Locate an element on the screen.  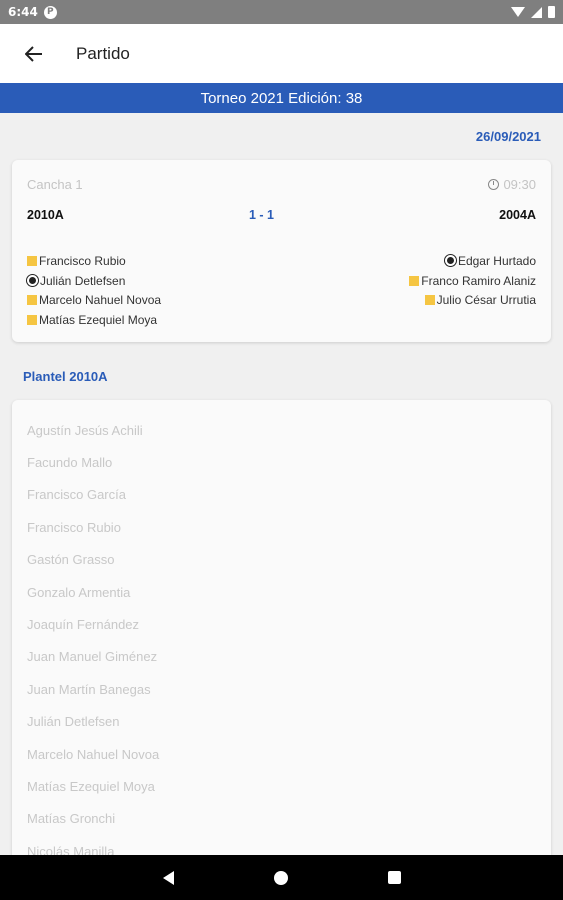
list-item: Gastón Grasso is located at coordinates (281, 560).